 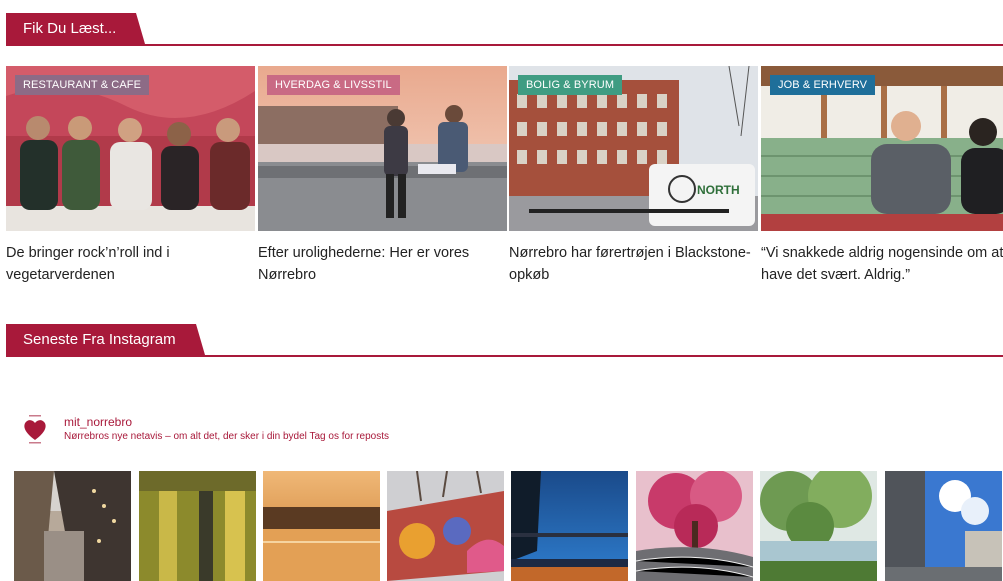 I want to click on category-badge: JOB & ERHVERV, so click(x=823, y=85).